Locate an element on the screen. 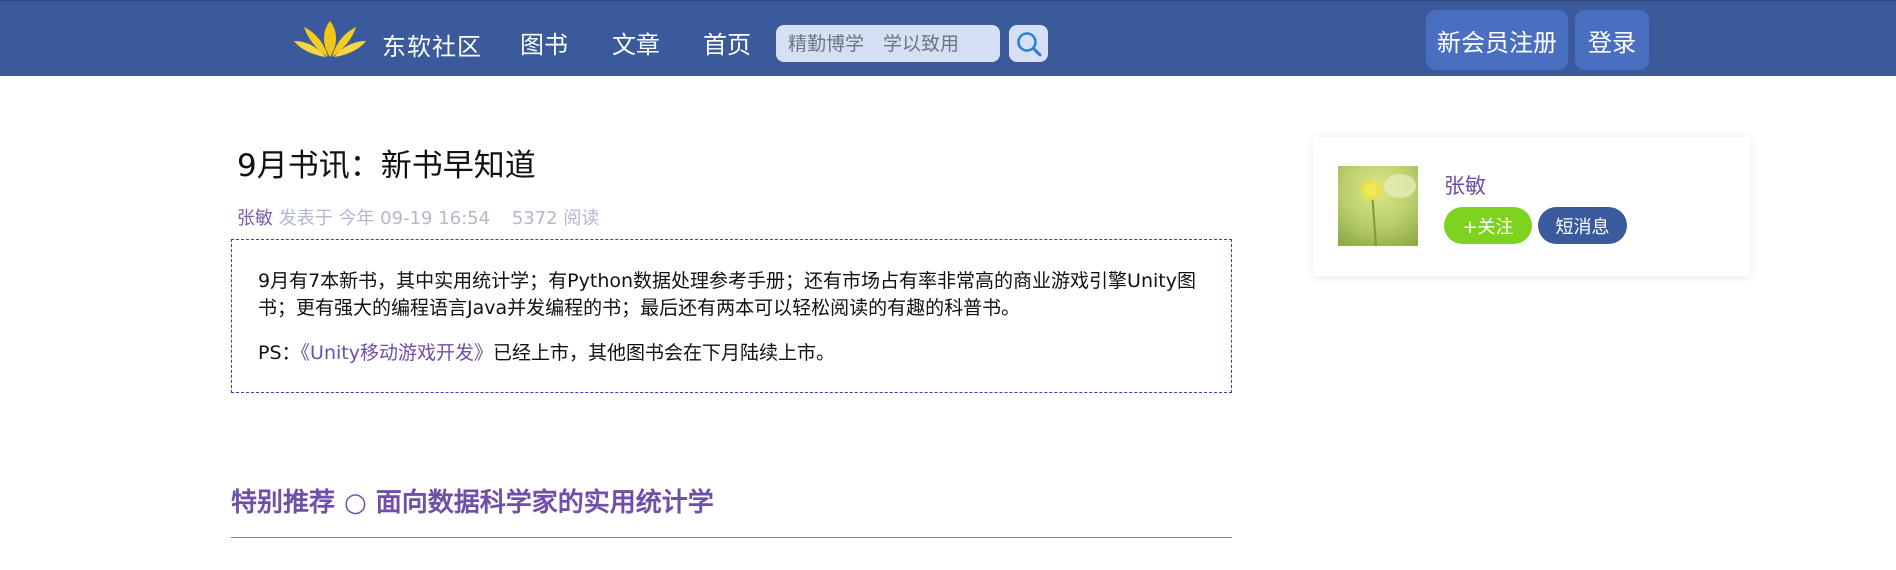 The height and width of the screenshot is (570, 1896). search-icon is located at coordinates (1028, 43).